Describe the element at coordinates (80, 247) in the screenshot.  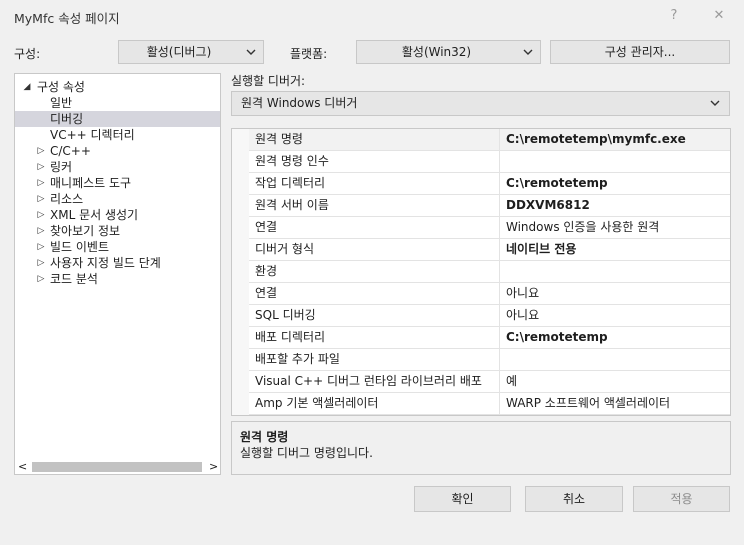
I see `tree-item-label: 빌드 이벤트` at that location.